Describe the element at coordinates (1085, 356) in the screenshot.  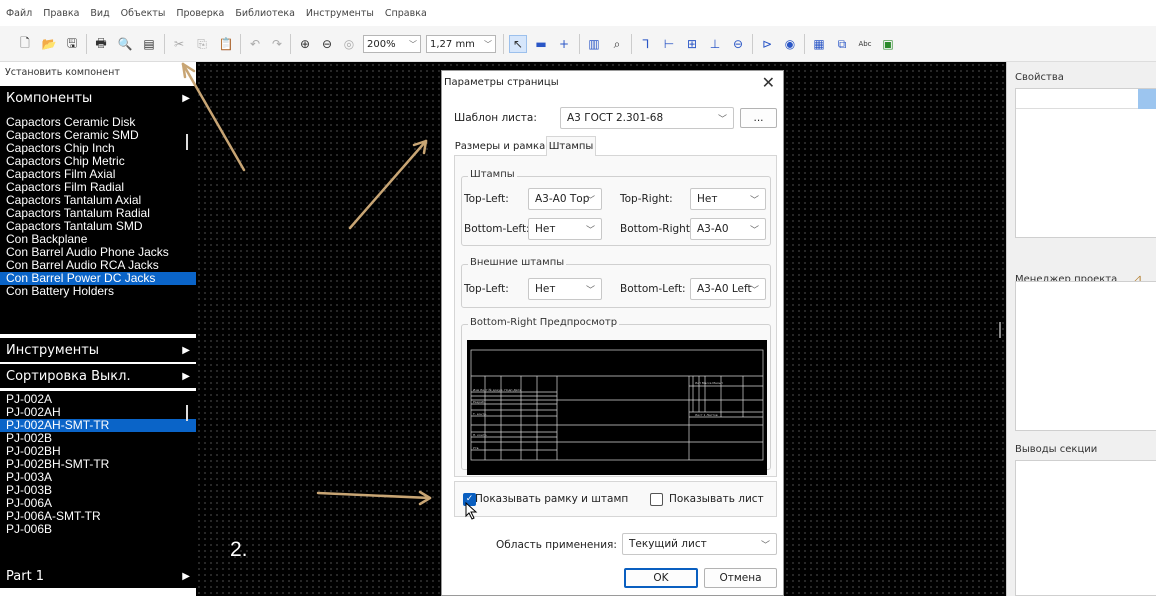
I see `project-tree` at that location.